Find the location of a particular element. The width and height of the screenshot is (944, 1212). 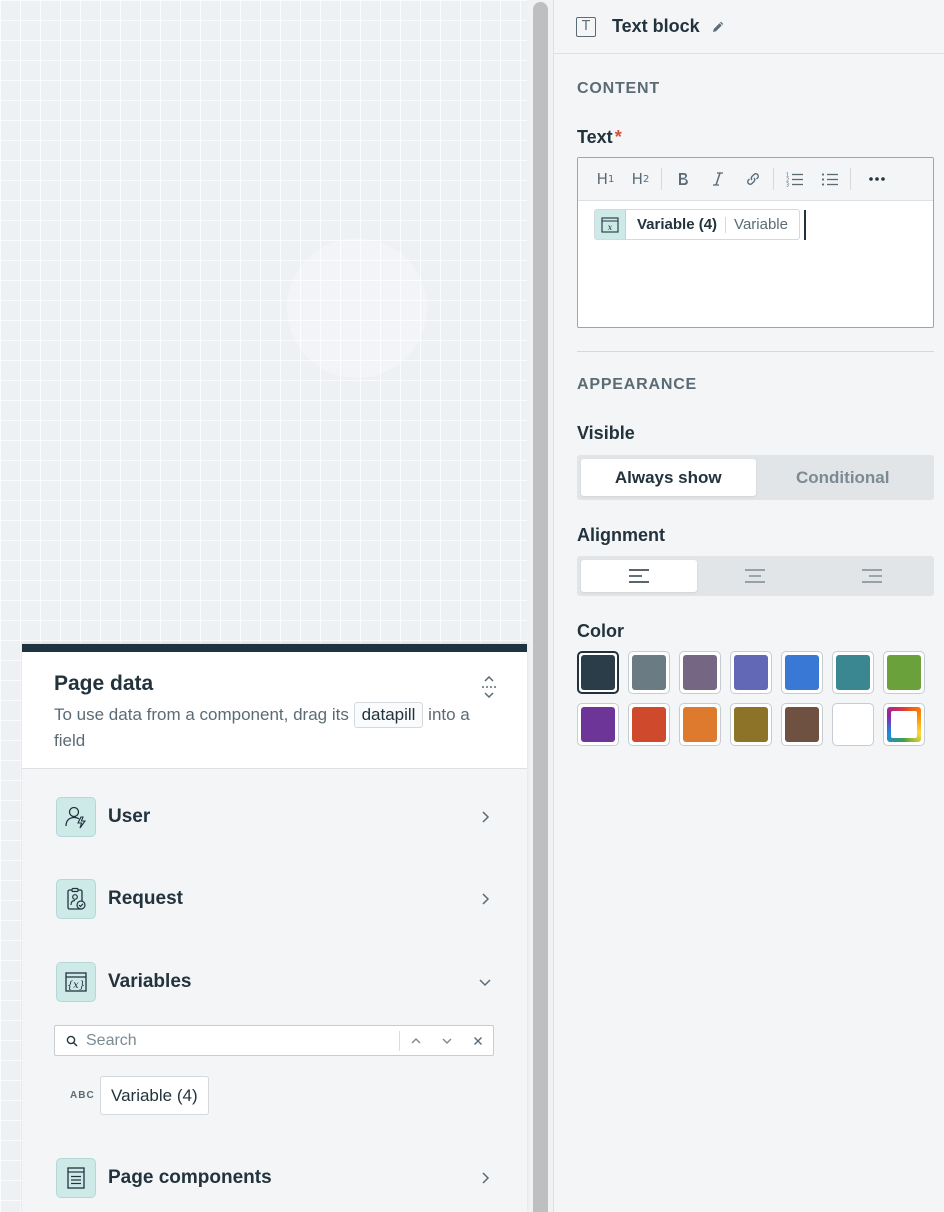

editor-content: x Variable (4) Variable is located at coordinates (755, 224).